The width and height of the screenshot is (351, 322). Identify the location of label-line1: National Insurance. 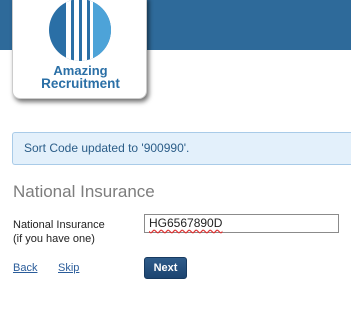
(59, 225).